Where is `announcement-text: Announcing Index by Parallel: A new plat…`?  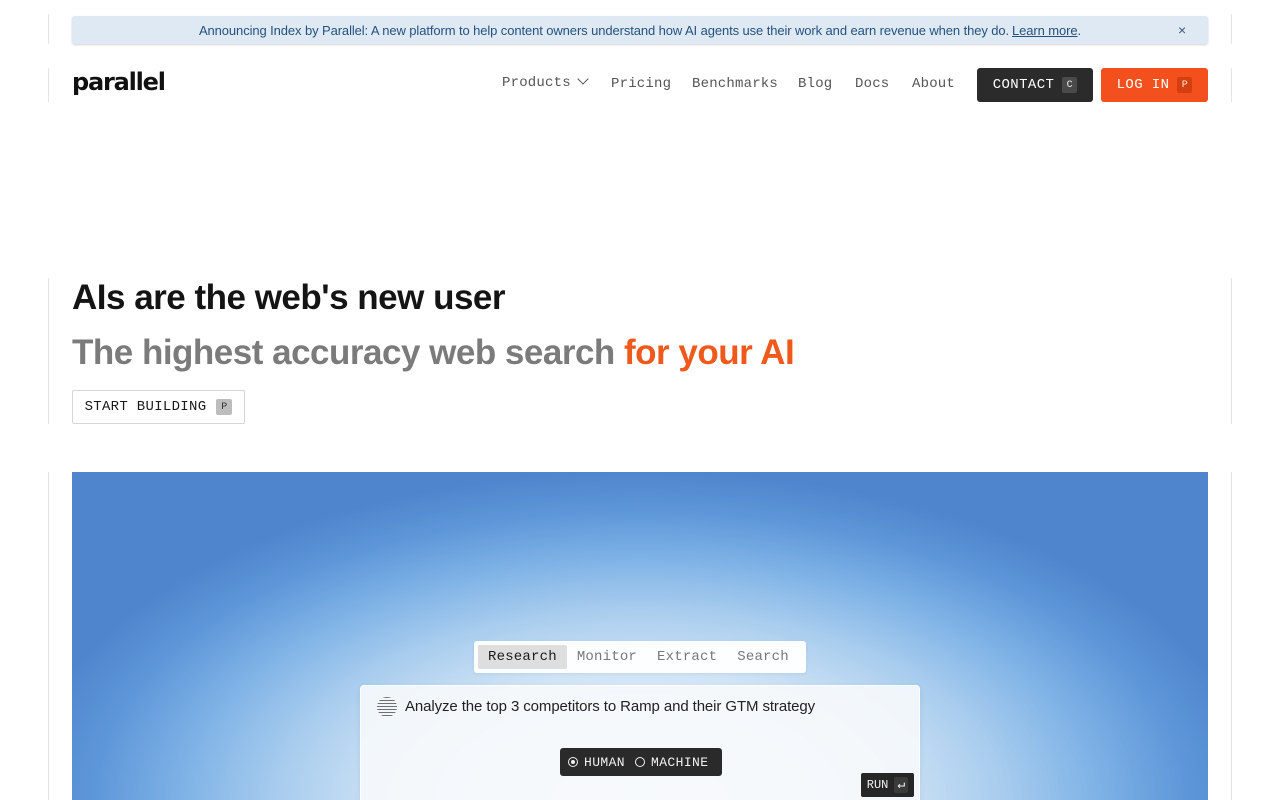 announcement-text: Announcing Index by Parallel: A new plat… is located at coordinates (604, 30).